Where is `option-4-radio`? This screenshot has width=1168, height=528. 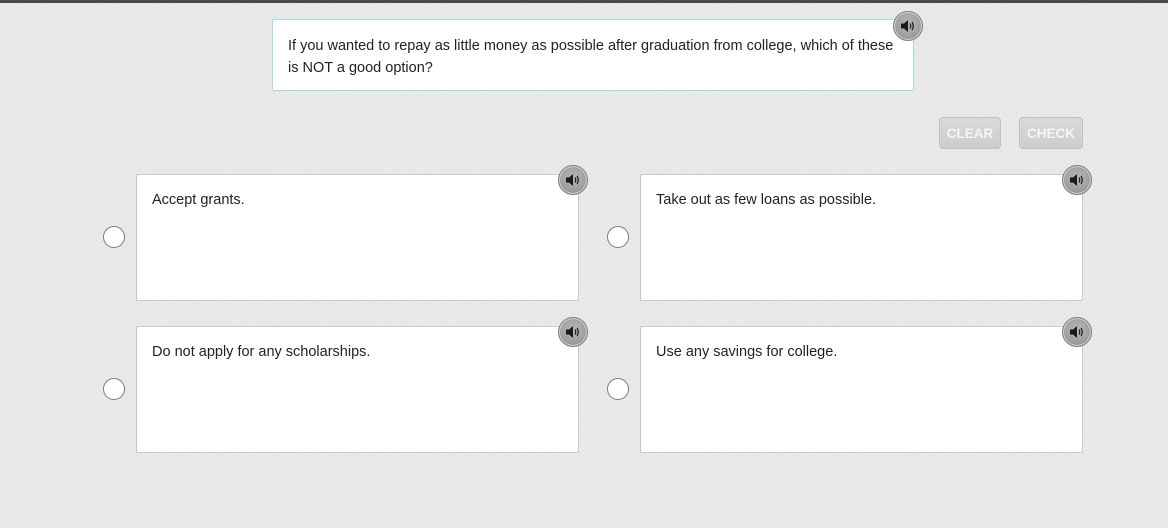 option-4-radio is located at coordinates (618, 389).